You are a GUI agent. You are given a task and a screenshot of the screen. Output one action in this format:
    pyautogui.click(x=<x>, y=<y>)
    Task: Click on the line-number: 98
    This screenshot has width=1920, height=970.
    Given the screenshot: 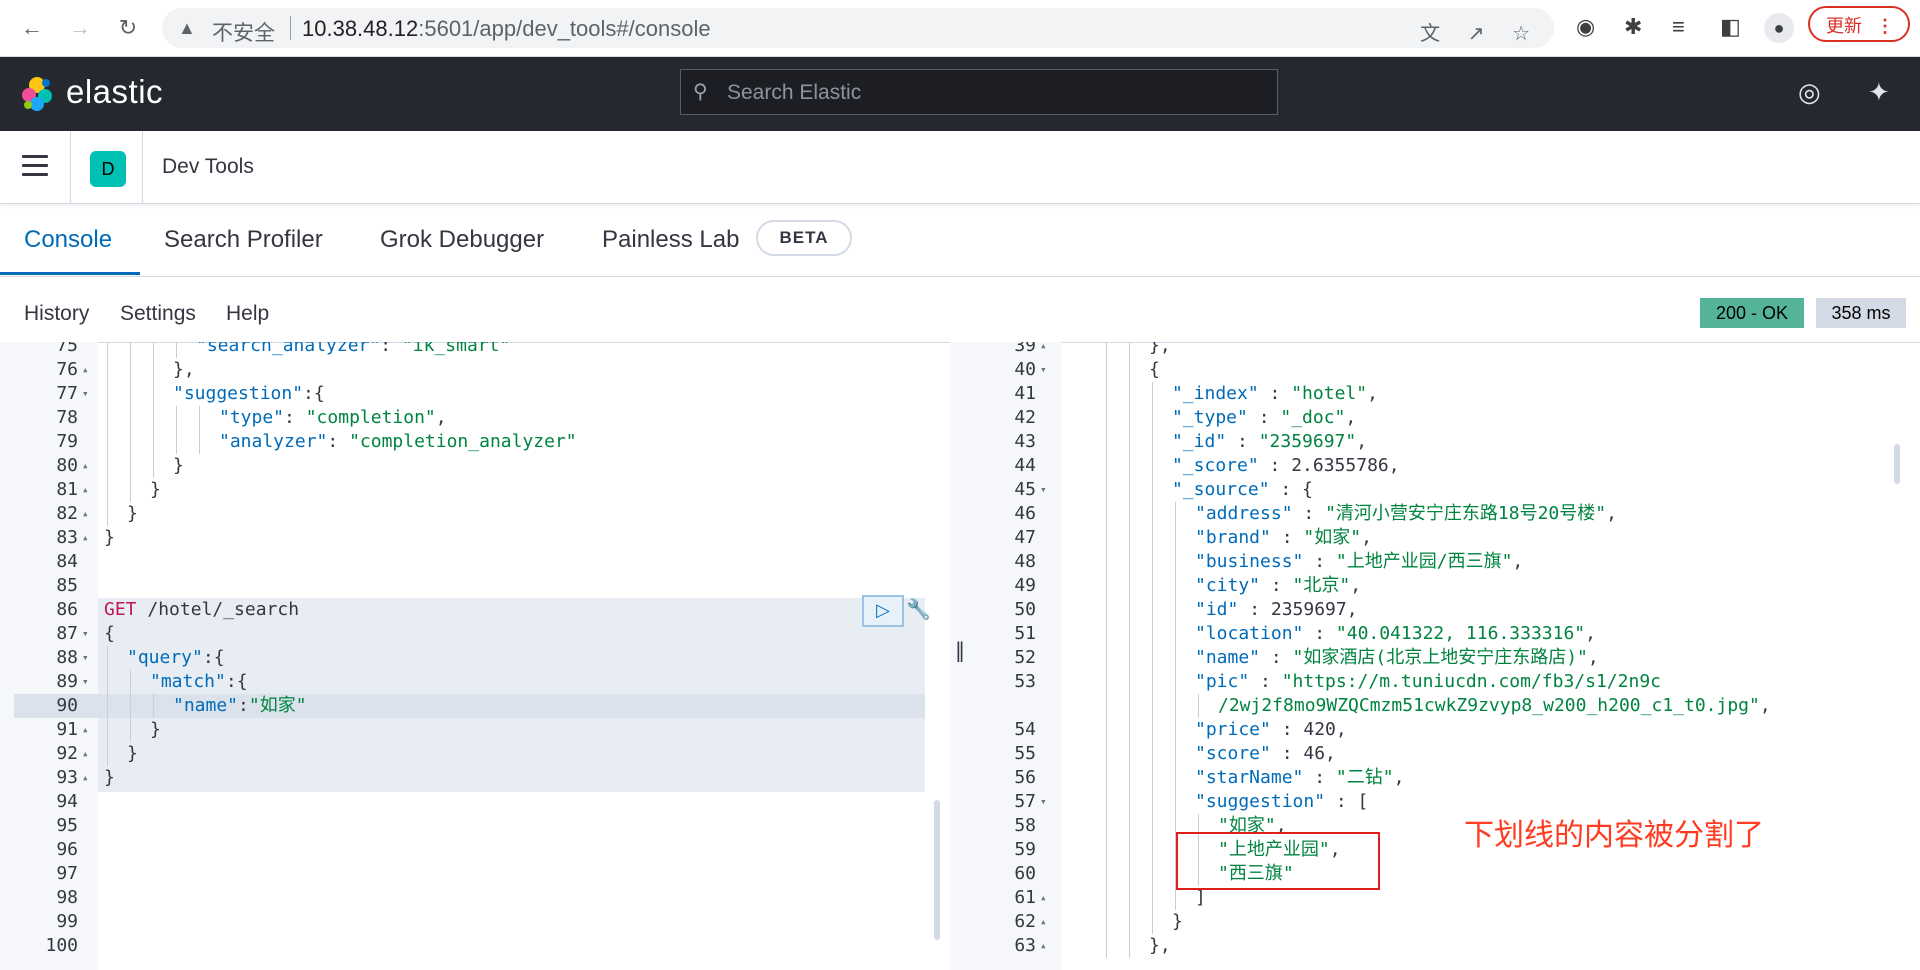 What is the action you would take?
    pyautogui.click(x=67, y=897)
    